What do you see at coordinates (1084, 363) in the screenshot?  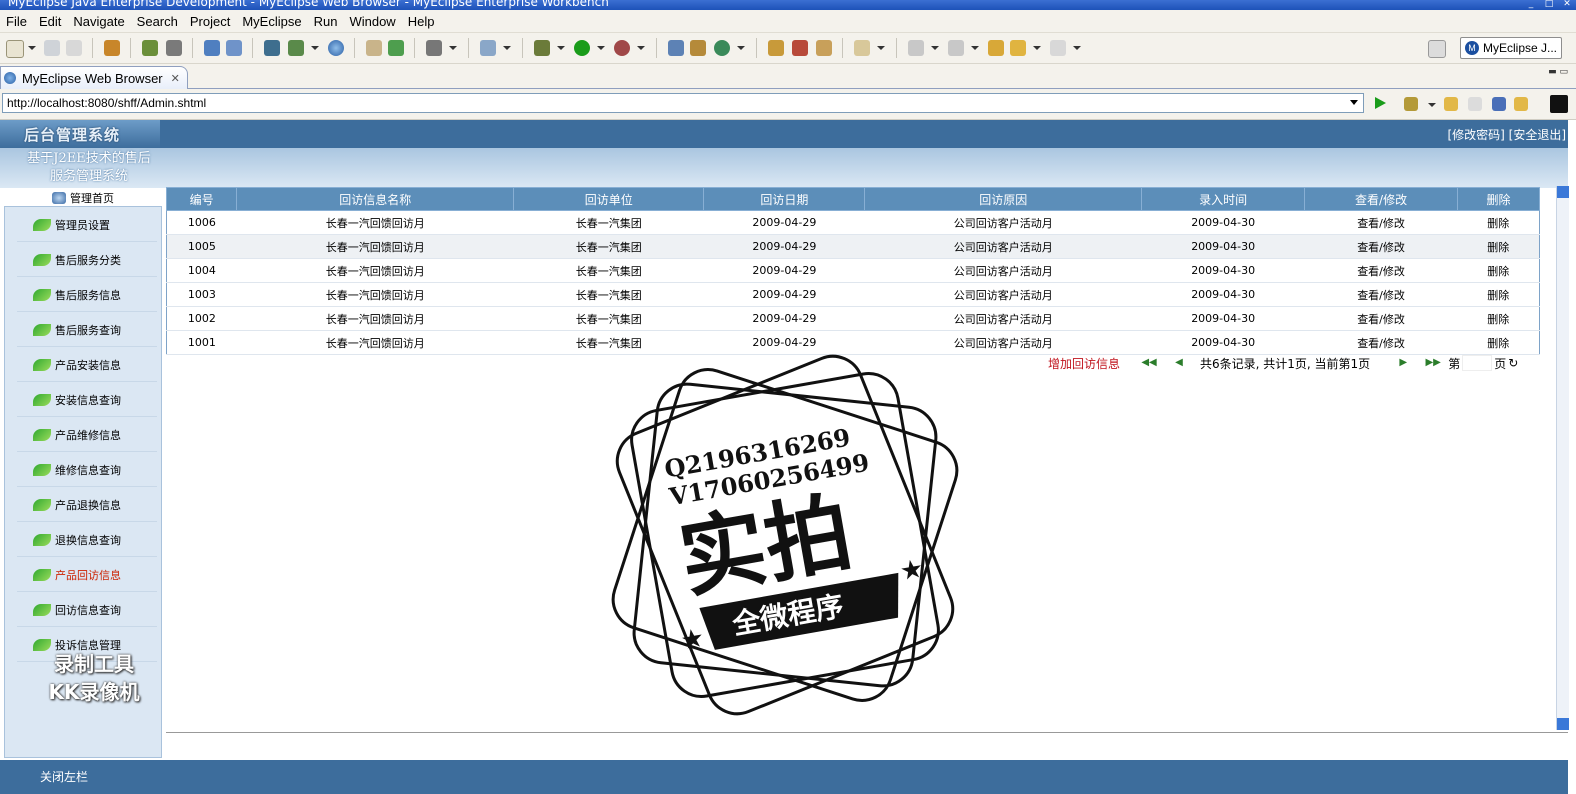 I see `add-visit-link: 增加回访信息` at bounding box center [1084, 363].